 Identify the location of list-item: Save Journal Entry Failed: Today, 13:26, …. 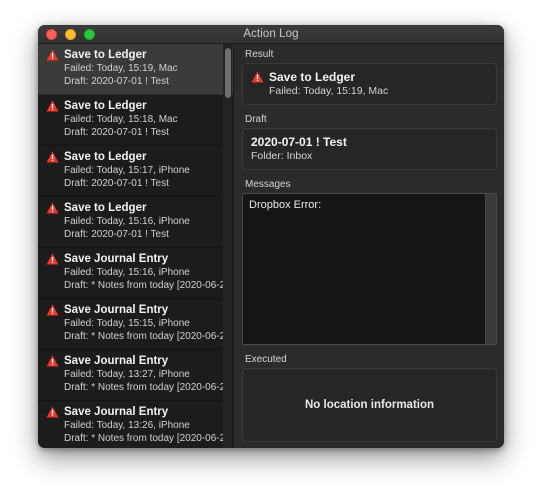
(135, 424).